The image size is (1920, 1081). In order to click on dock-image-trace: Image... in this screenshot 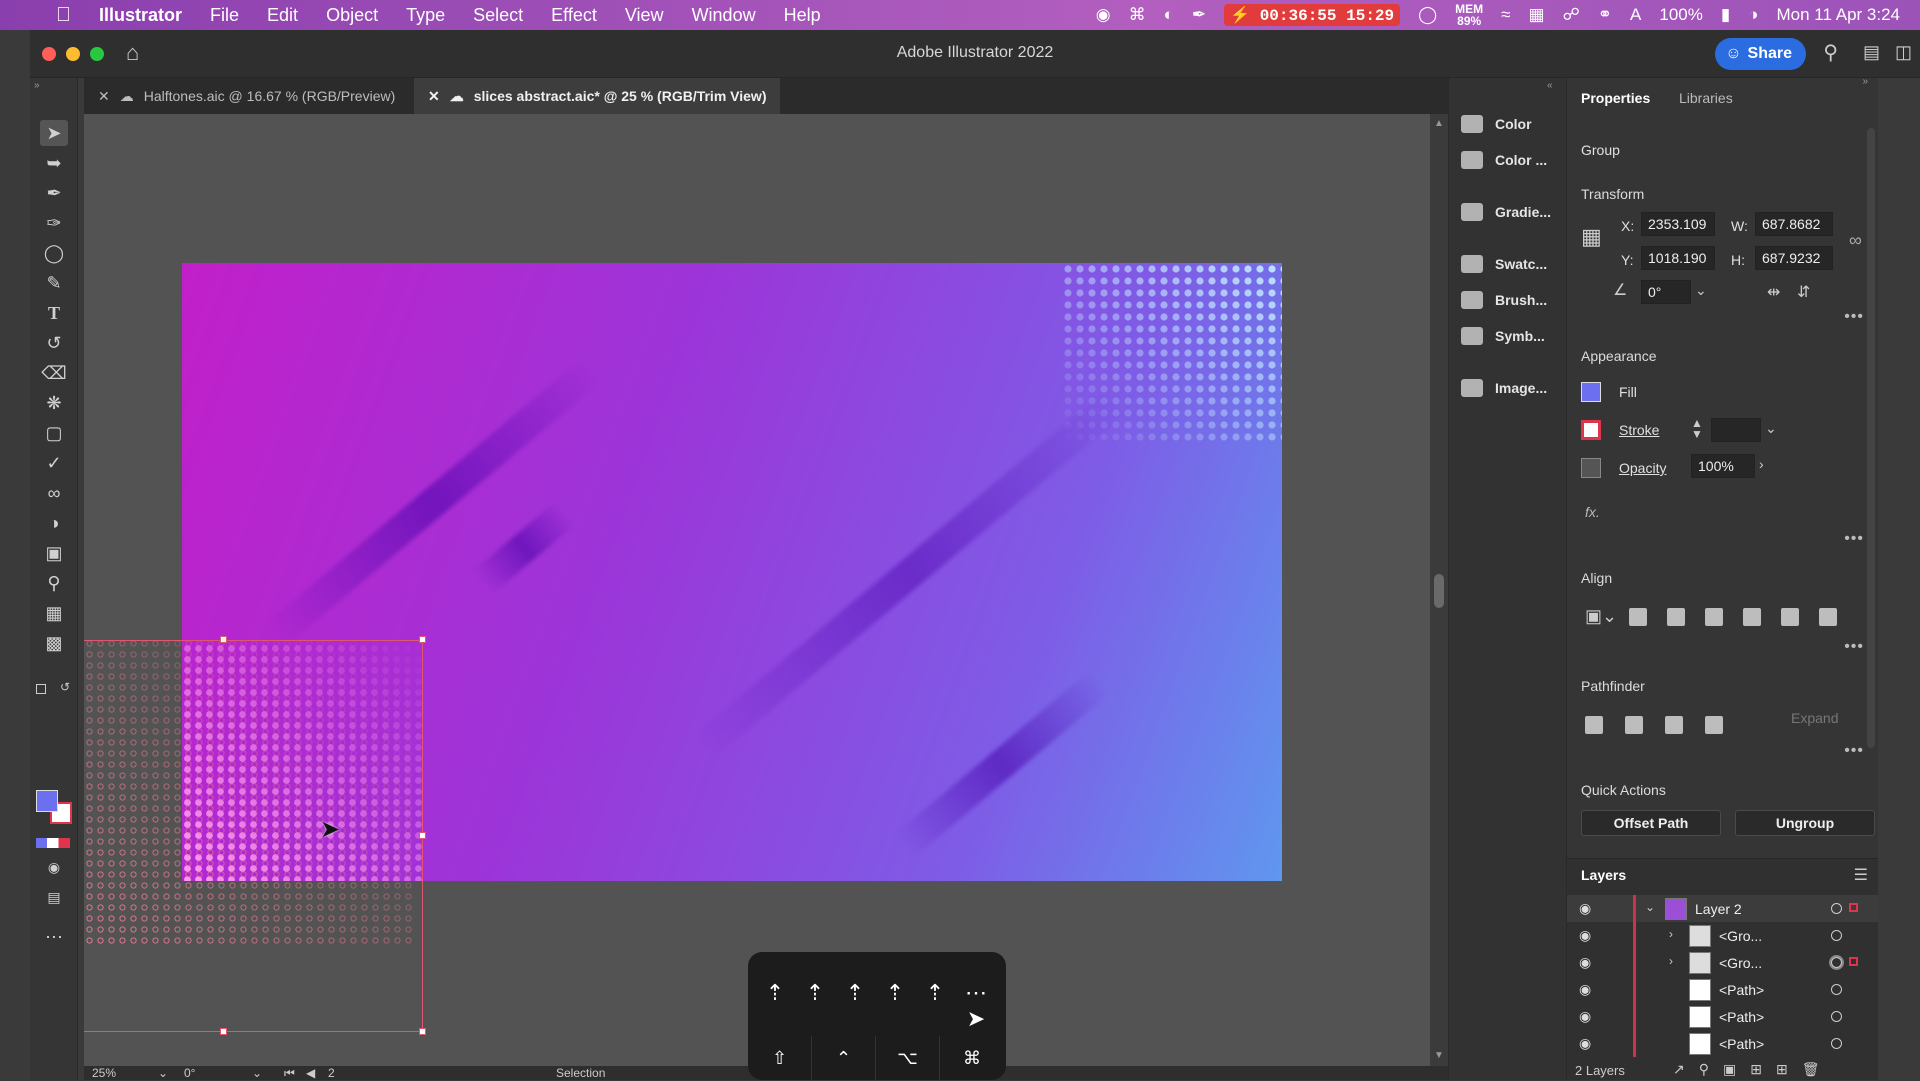, I will do `click(1504, 388)`.